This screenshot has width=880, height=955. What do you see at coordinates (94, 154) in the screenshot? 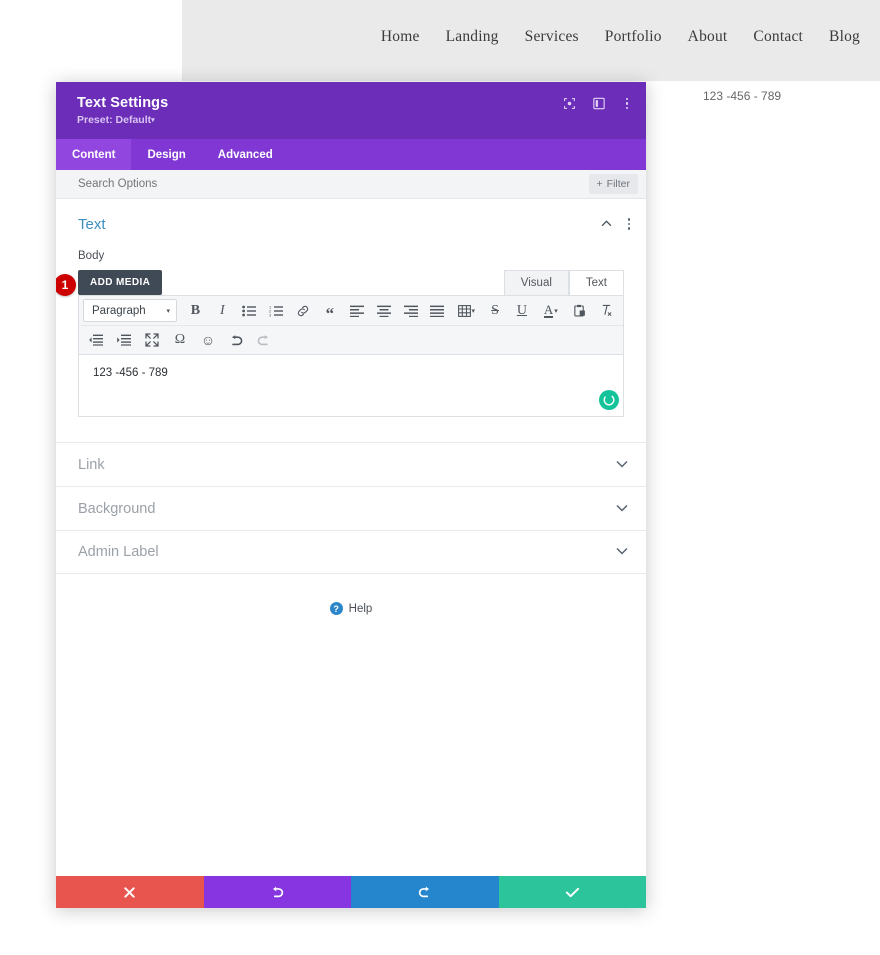
I see `tab-content: Content` at bounding box center [94, 154].